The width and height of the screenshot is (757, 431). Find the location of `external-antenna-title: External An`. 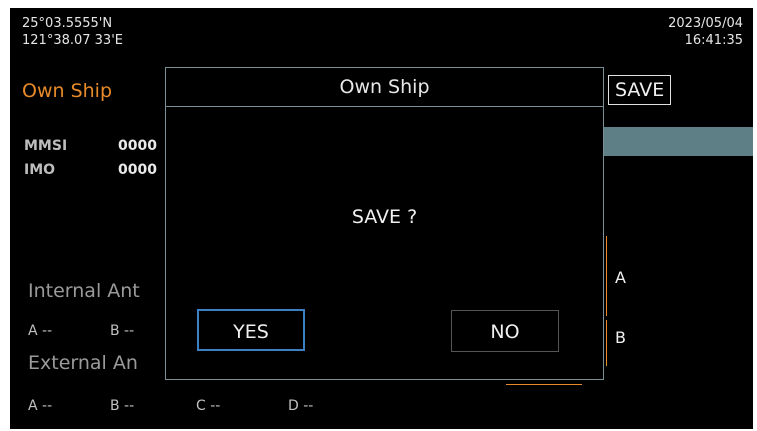

external-antenna-title: External An is located at coordinates (83, 363).